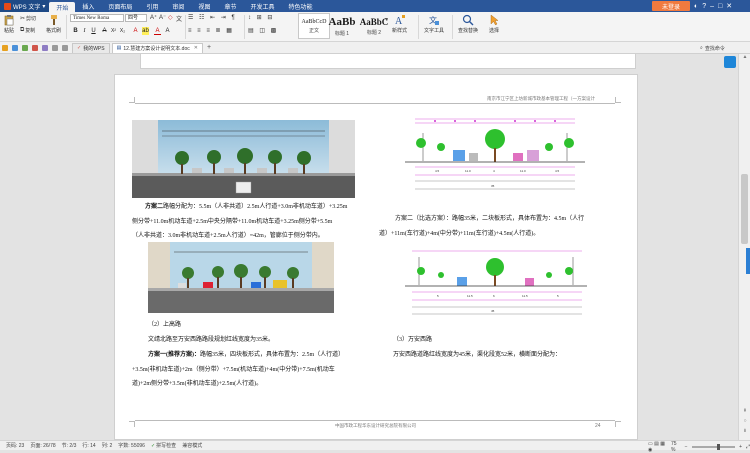 The width and height of the screenshot is (750, 453). I want to click on app-name: WPS 文字, so click(27, 7).